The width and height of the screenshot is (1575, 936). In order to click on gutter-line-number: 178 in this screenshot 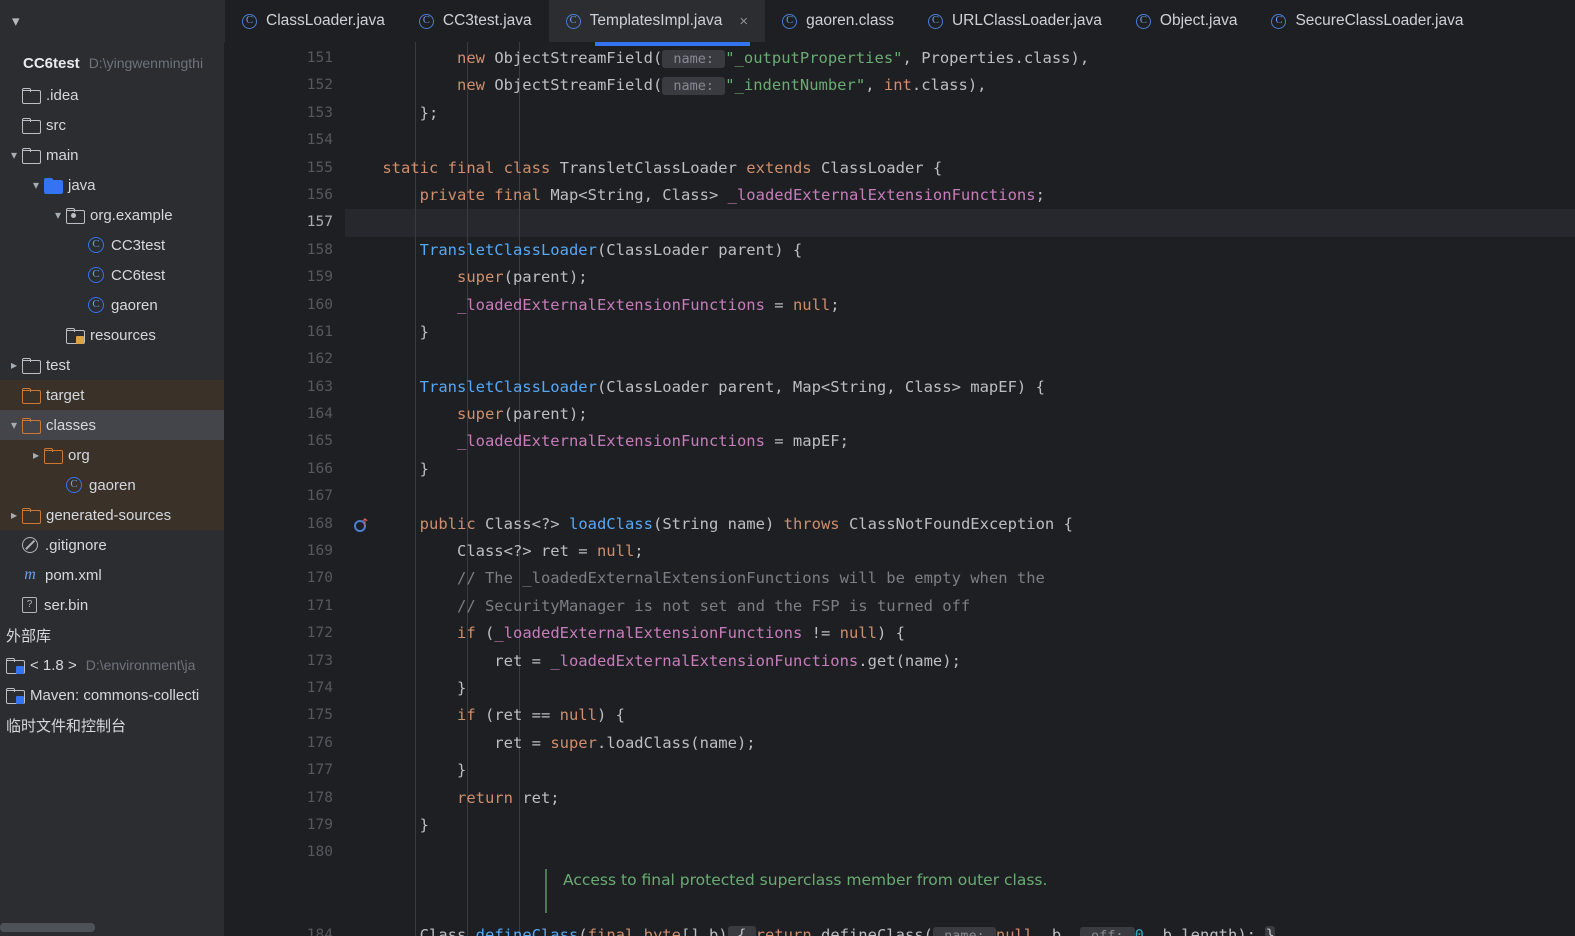, I will do `click(285, 798)`.